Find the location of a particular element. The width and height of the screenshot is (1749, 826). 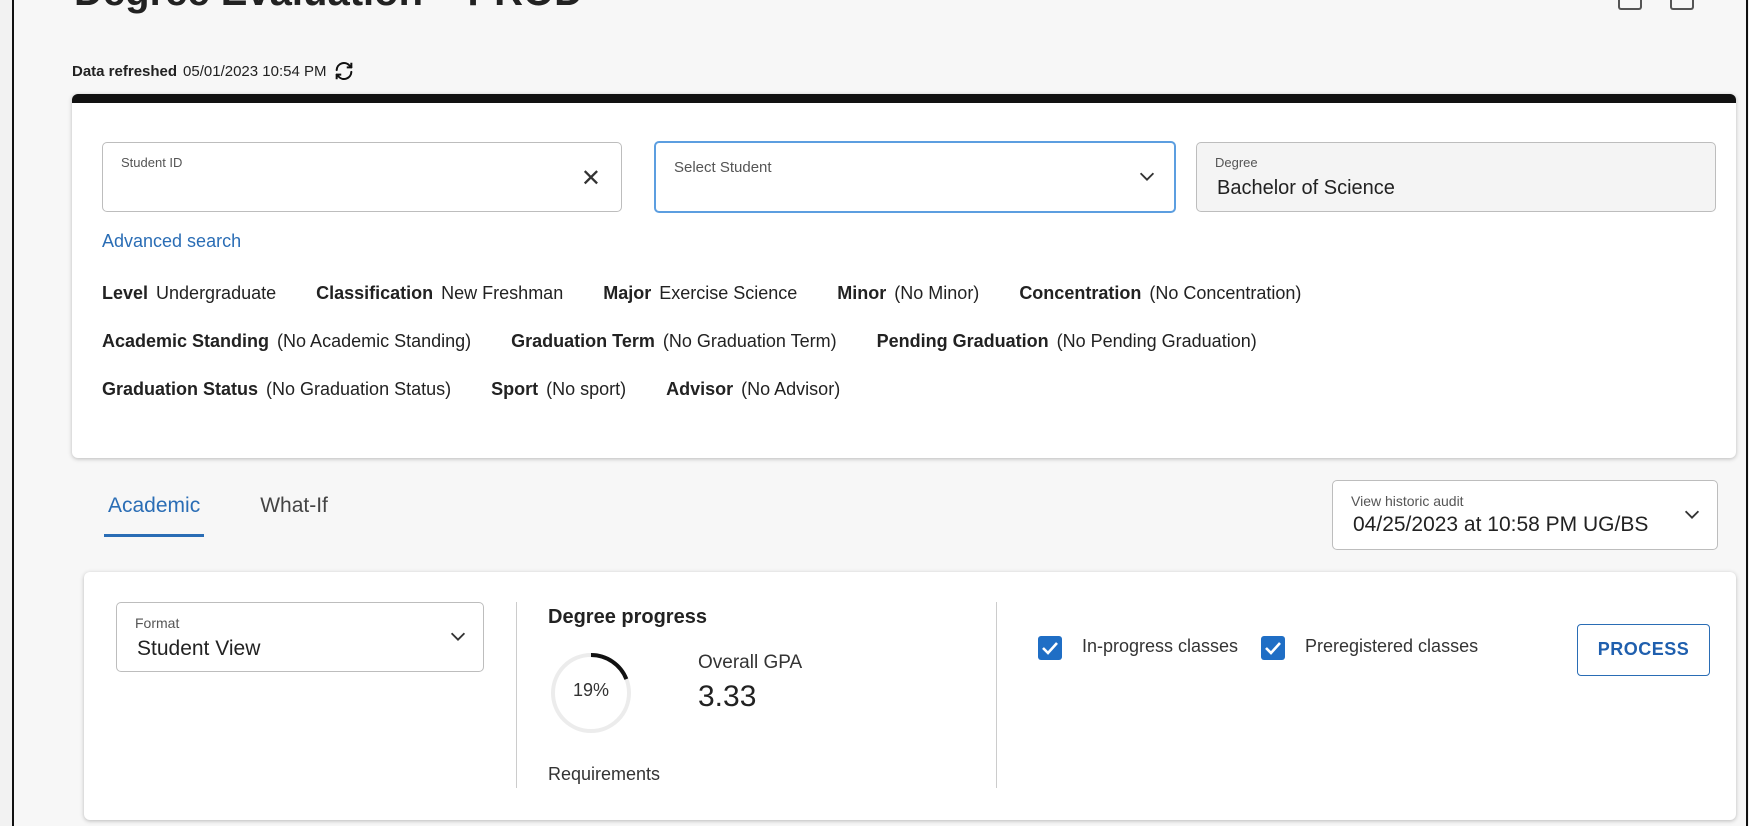

info-concentration: Concentration (No Concentration) is located at coordinates (1160, 293).